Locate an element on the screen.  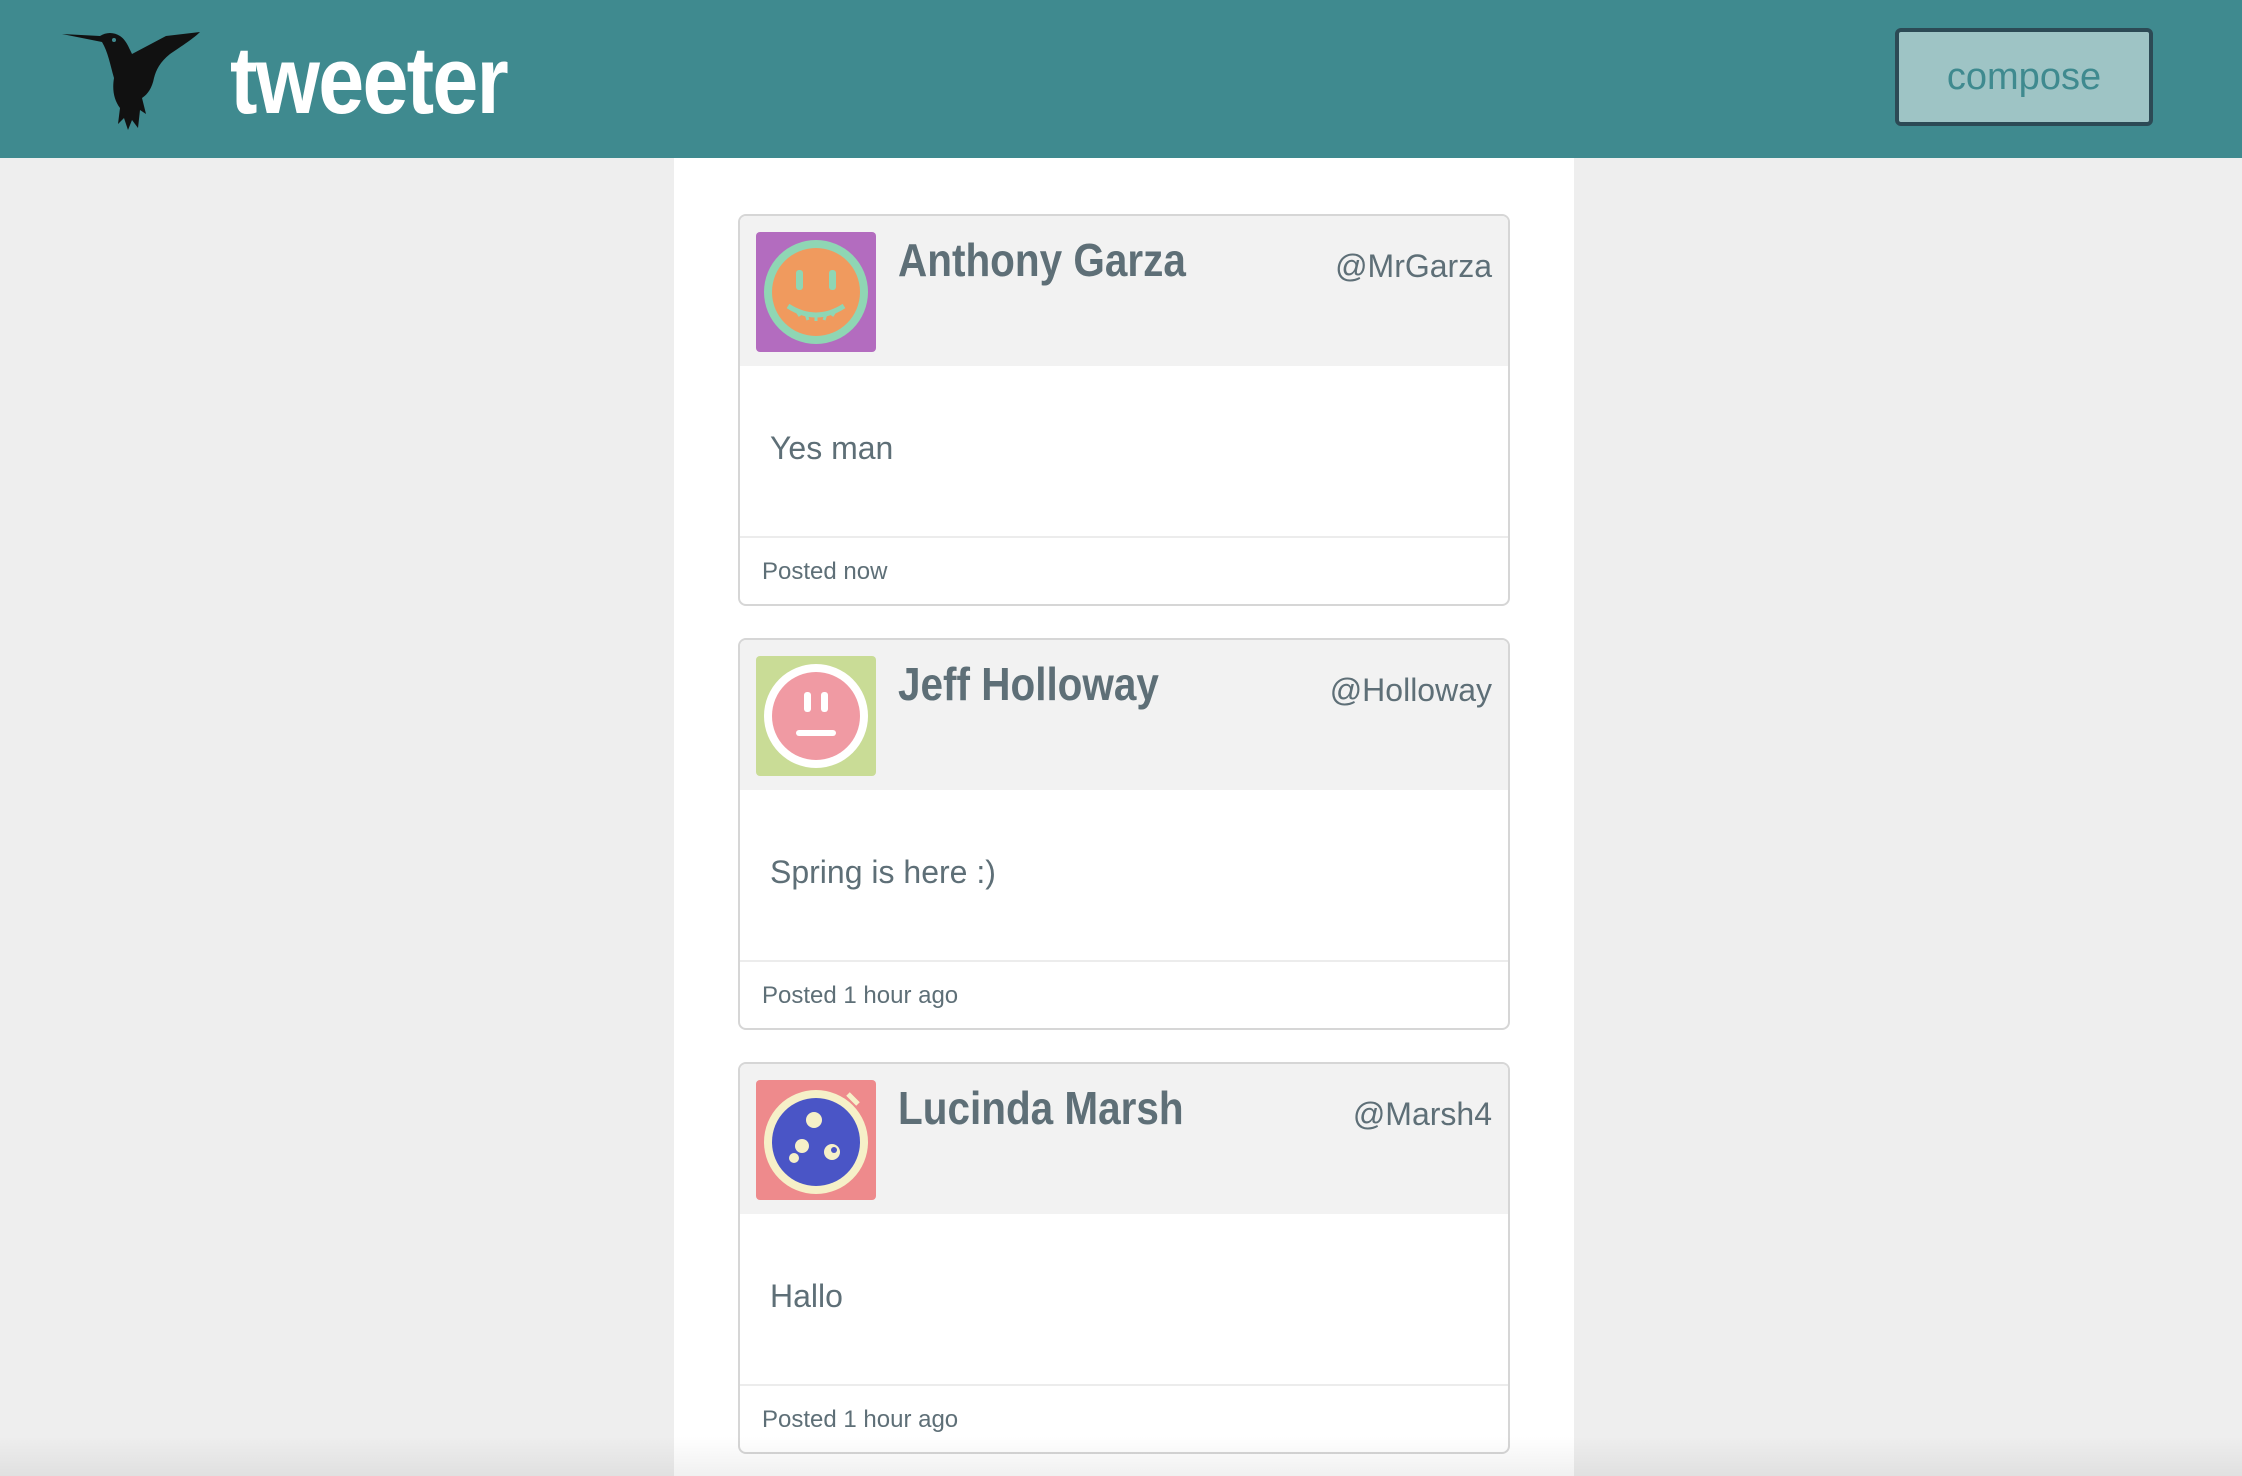
tweet-author-handle: @Marsh4 is located at coordinates (1422, 1114).